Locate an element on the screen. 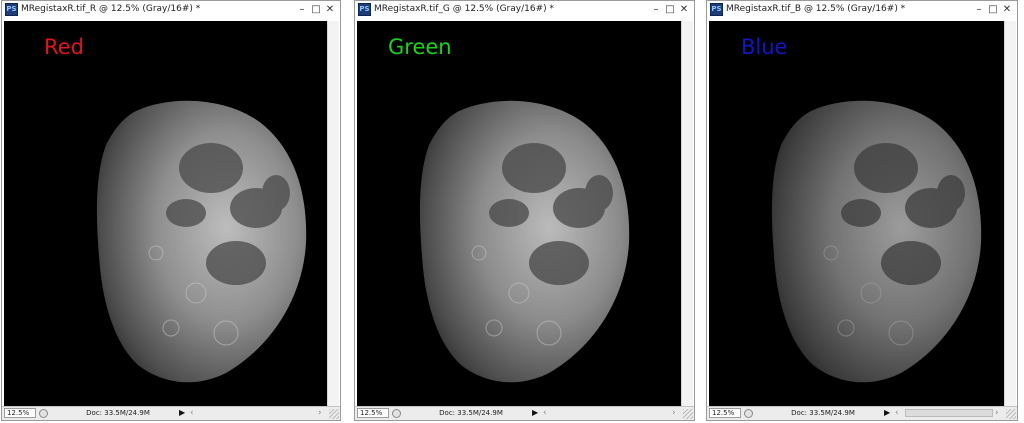 The width and height of the screenshot is (1024, 423). channel-label: Red is located at coordinates (64, 47).